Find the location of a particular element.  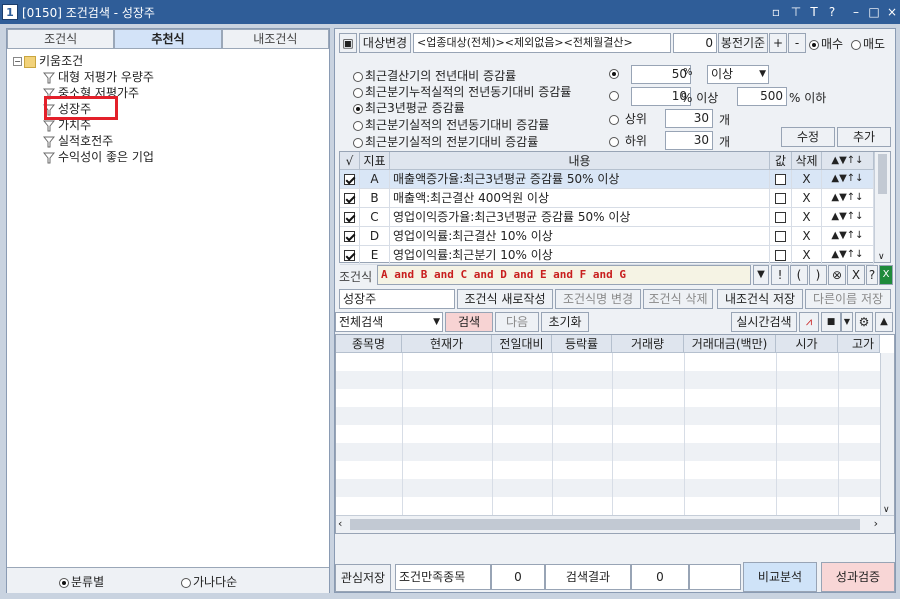

plus-button: + is located at coordinates (778, 43).